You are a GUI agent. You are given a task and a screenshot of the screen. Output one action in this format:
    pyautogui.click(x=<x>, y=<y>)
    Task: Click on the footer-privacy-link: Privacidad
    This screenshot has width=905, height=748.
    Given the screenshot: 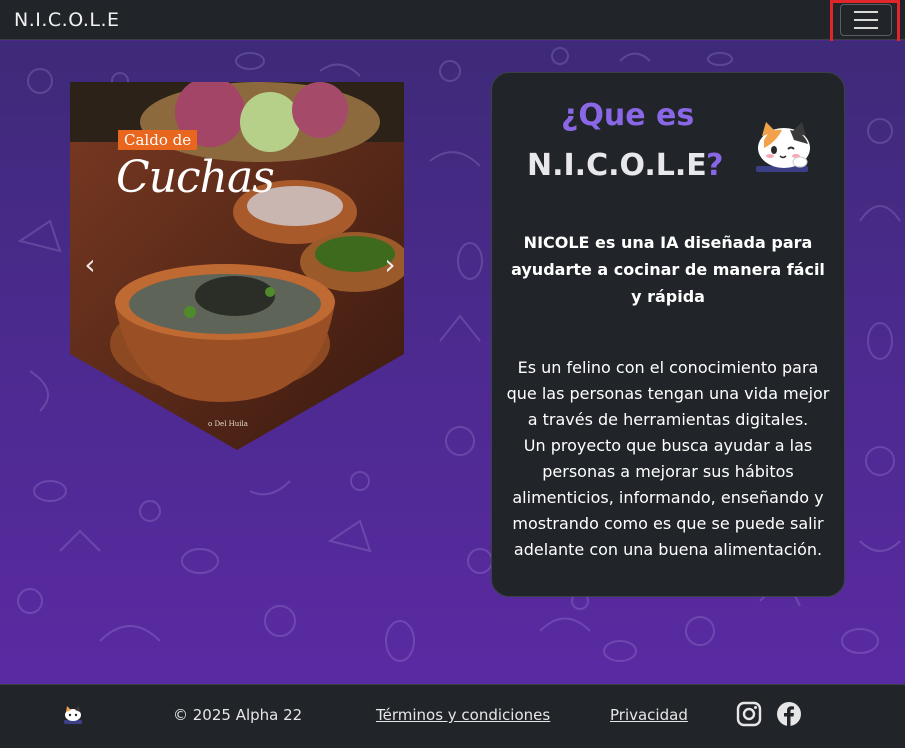 What is the action you would take?
    pyautogui.click(x=649, y=715)
    